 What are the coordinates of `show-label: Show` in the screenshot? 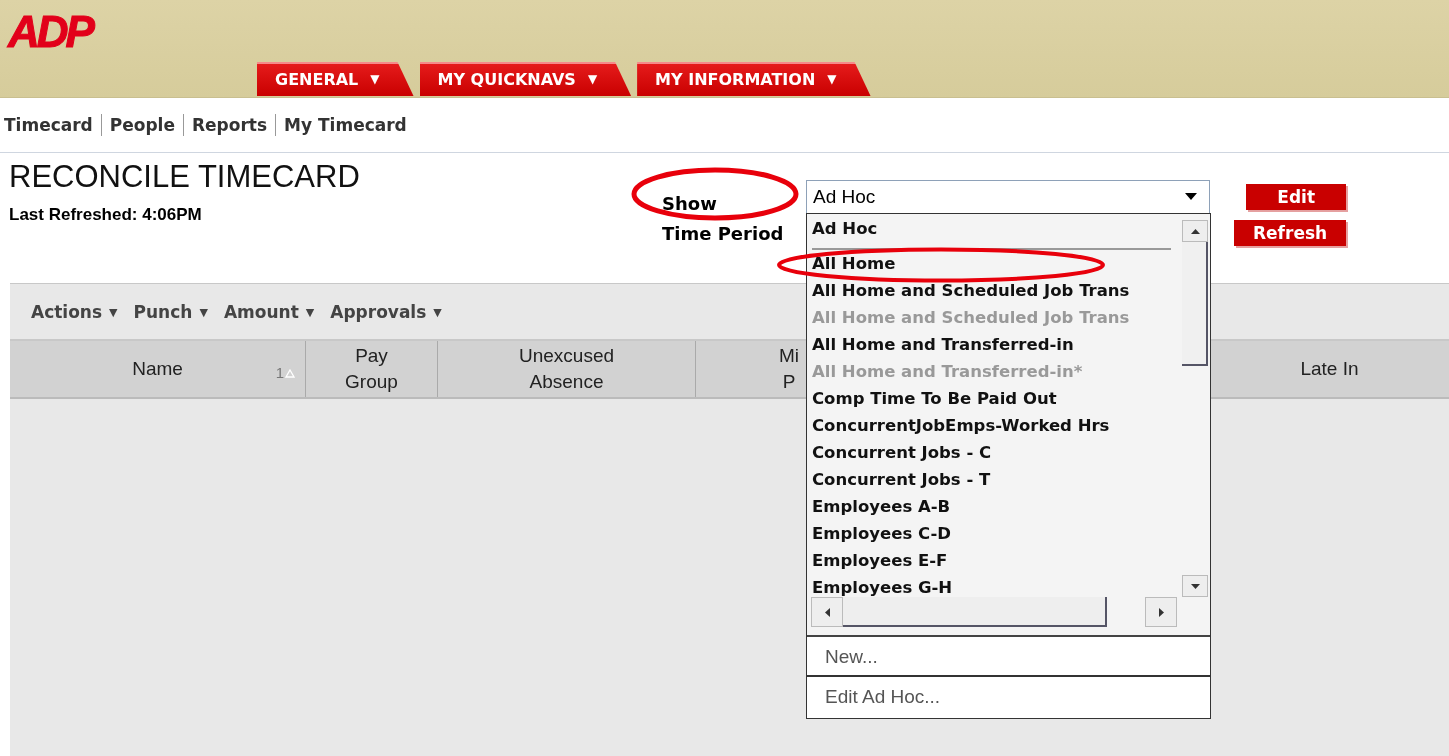 It's located at (689, 203).